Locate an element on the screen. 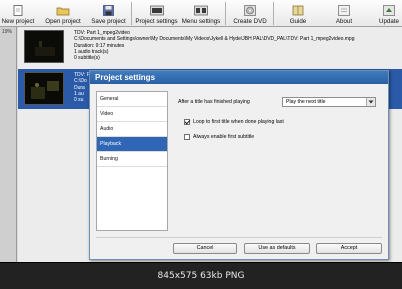 The image size is (402, 289). zoom-level: 19% is located at coordinates (7, 32).